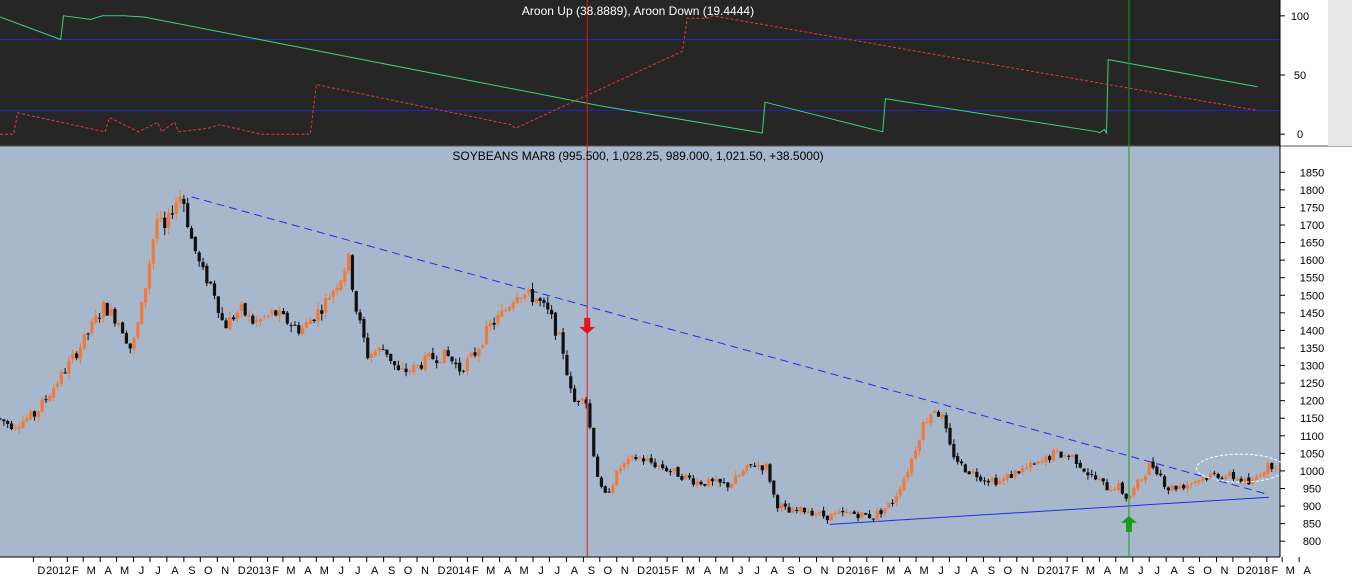  What do you see at coordinates (638, 11) in the screenshot?
I see `indicator-title: Aroon Up (38.8889), Aroon Down (19.4444)` at bounding box center [638, 11].